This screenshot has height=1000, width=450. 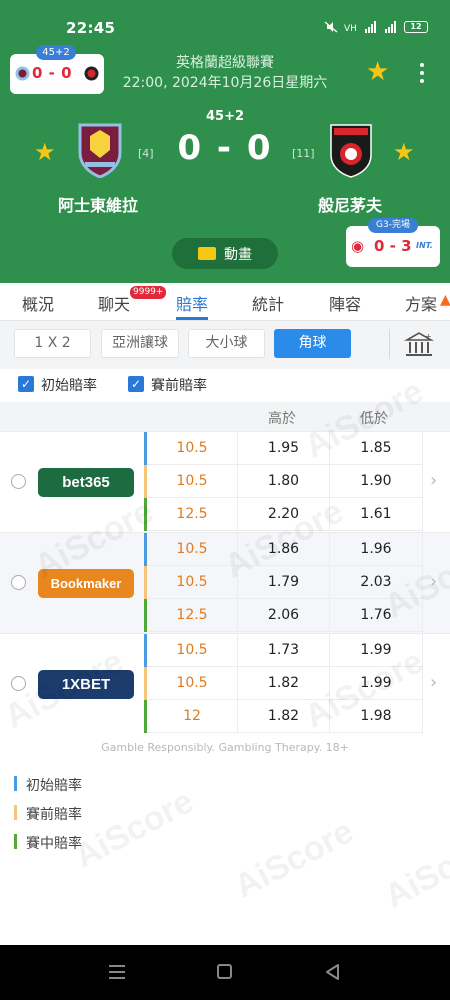 What do you see at coordinates (370, 27) in the screenshot?
I see `signal-icon` at bounding box center [370, 27].